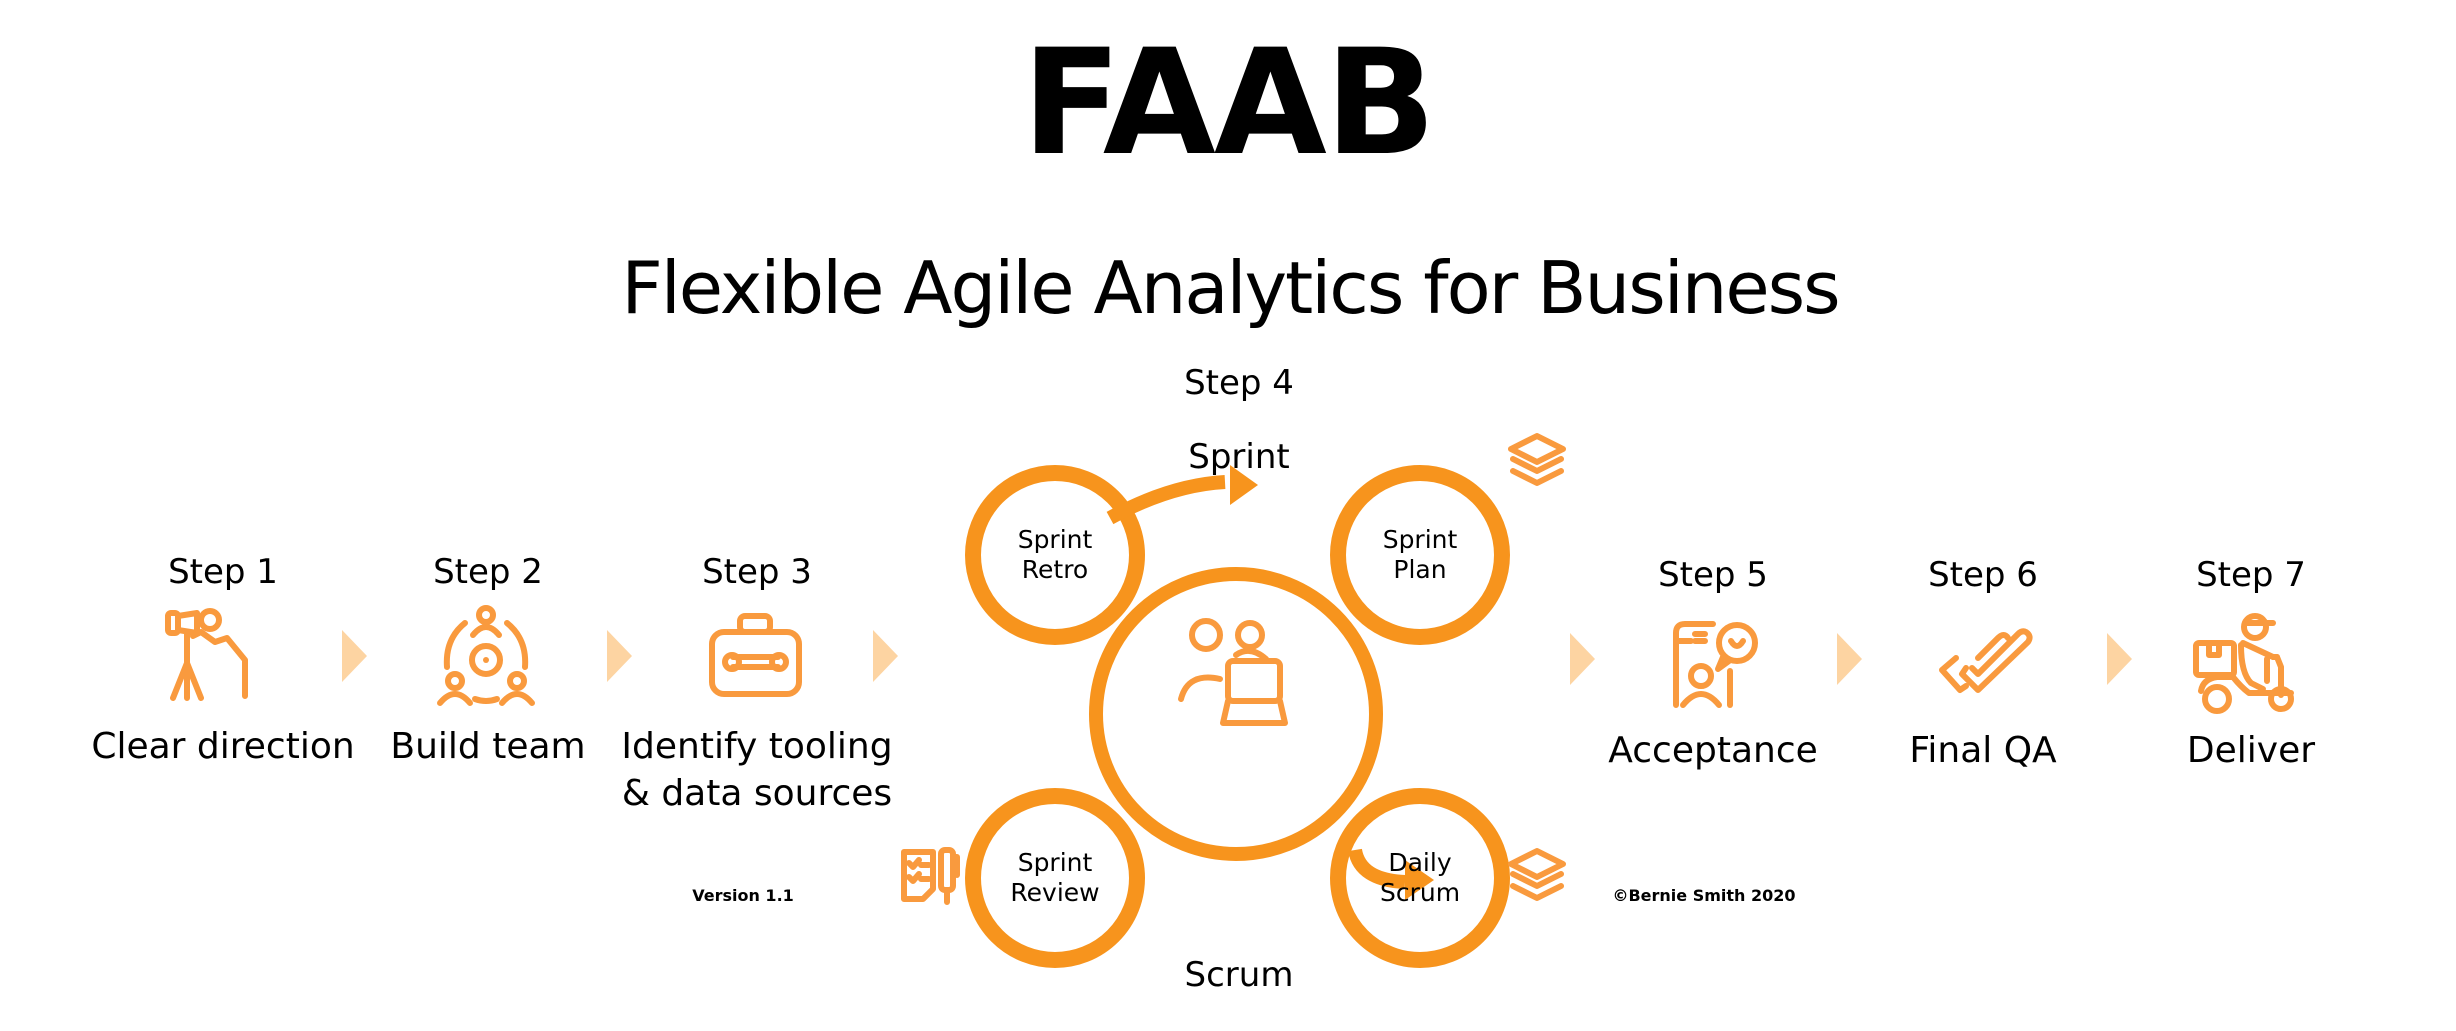 The height and width of the screenshot is (1031, 2456). Describe the element at coordinates (1704, 895) in the screenshot. I see `copyright-label: ©Bernie Smith 2020` at that location.